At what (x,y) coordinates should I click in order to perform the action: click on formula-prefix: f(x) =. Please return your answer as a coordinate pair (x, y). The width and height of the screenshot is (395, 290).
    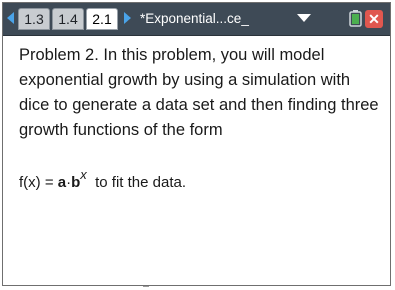
    Looking at the image, I should click on (38, 182).